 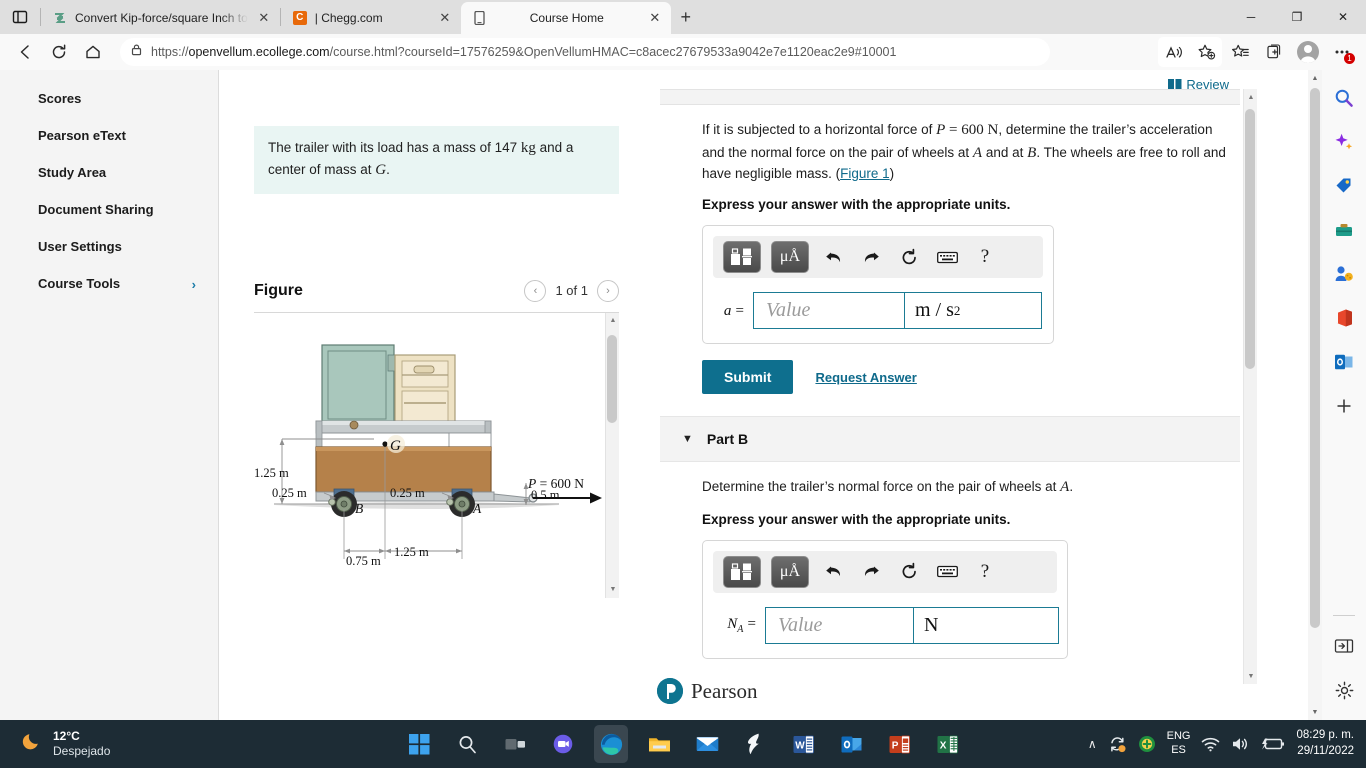 What do you see at coordinates (973, 311) in the screenshot?
I see `part-a-unit-input: m / s2` at bounding box center [973, 311].